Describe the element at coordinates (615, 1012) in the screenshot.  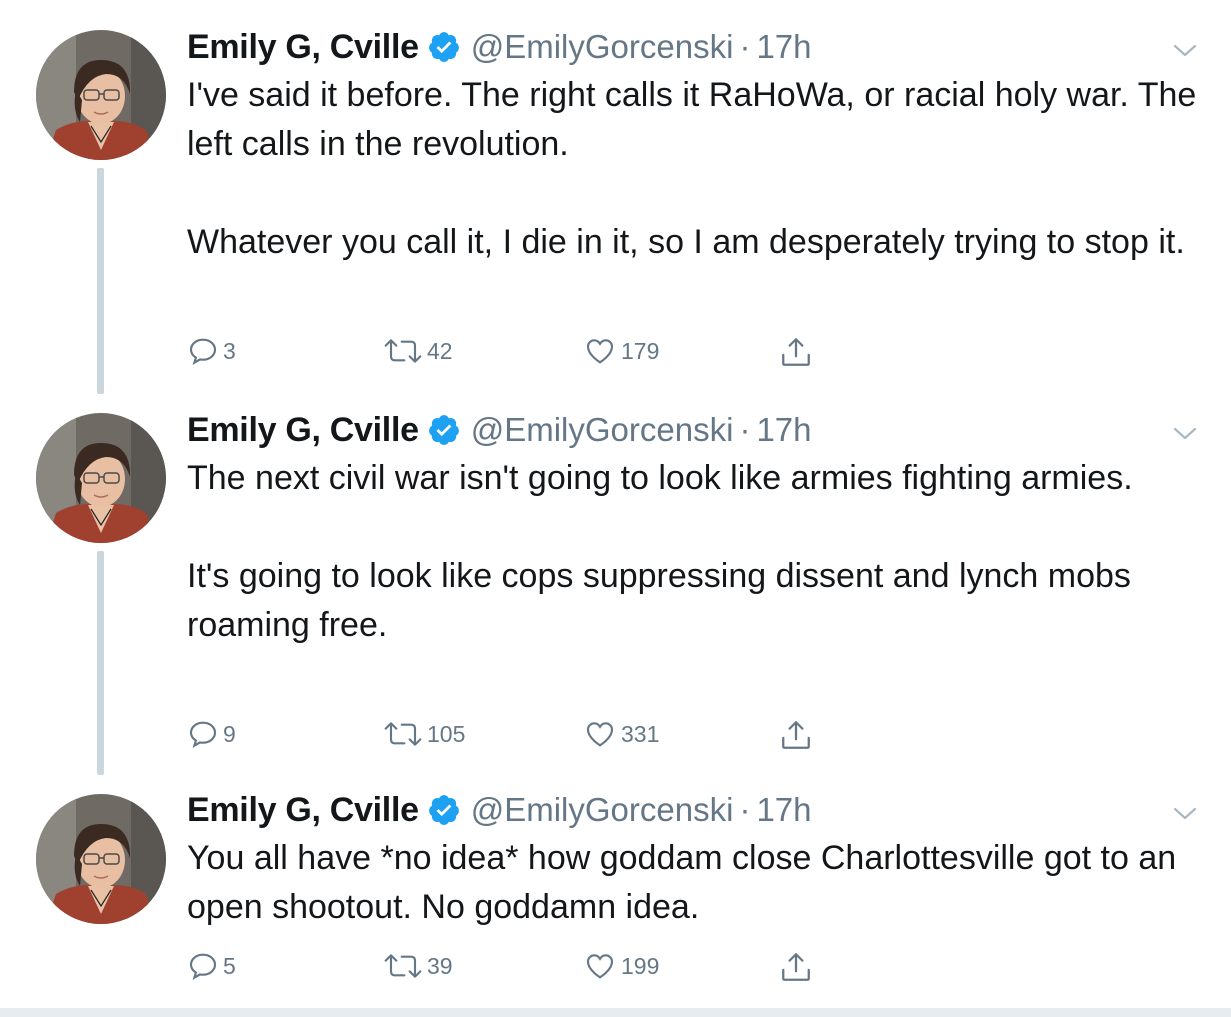
I see `feed-divider` at that location.